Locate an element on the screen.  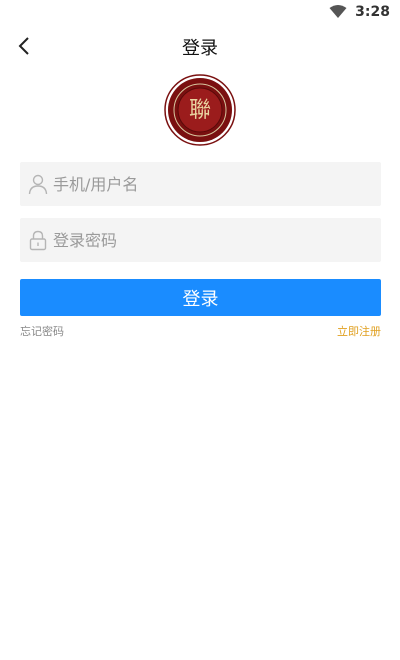
wifi-icon is located at coordinates (338, 11).